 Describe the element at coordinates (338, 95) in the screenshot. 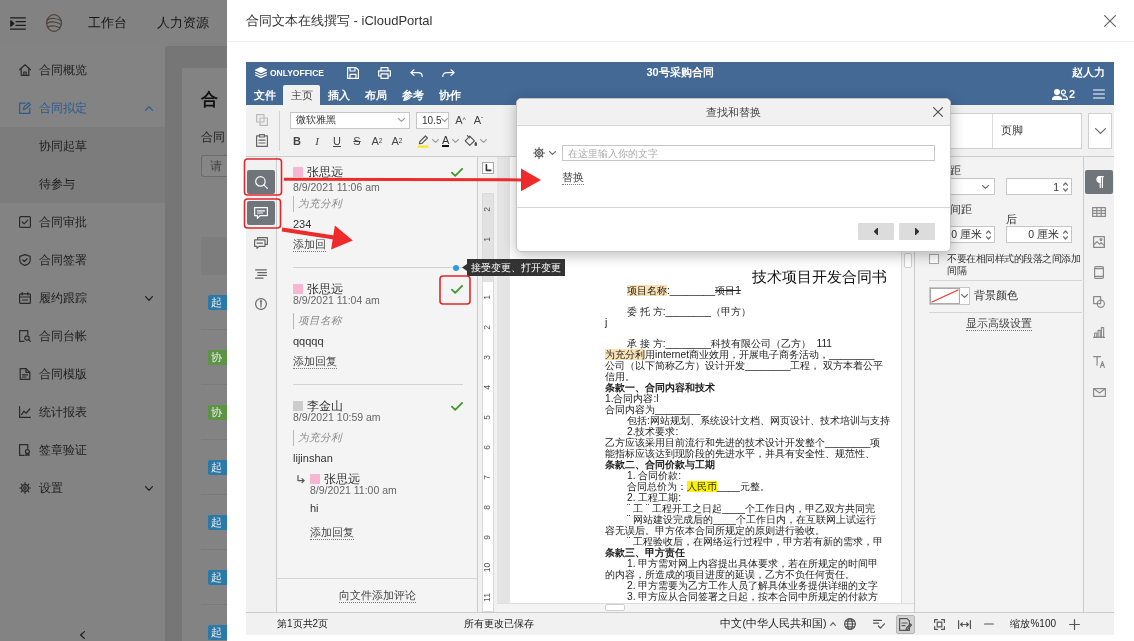

I see `ribbon-tab: 插入` at that location.